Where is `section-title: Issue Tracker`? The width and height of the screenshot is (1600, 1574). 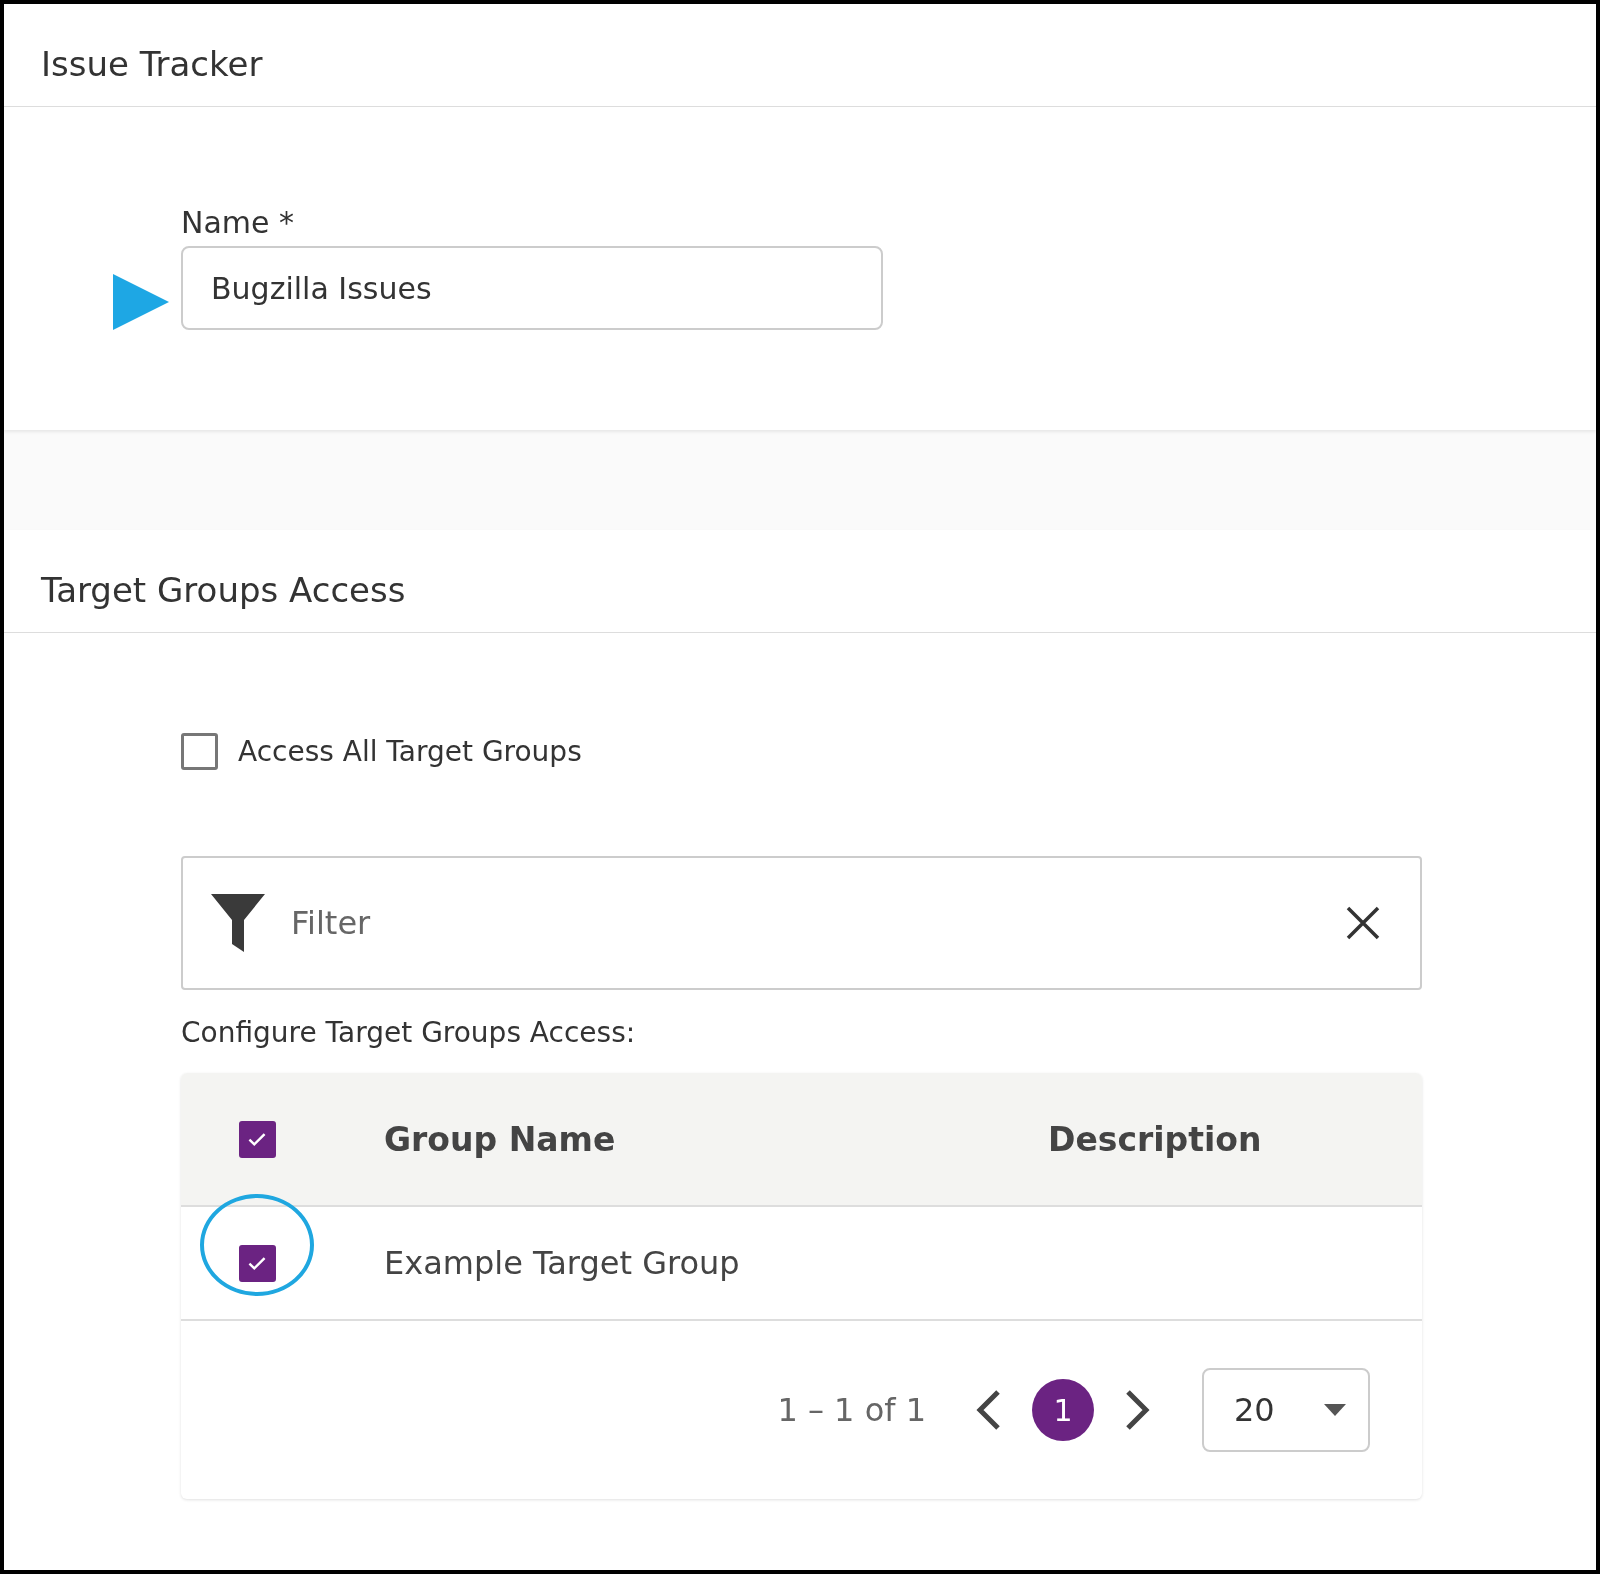
section-title: Issue Tracker is located at coordinates (800, 55).